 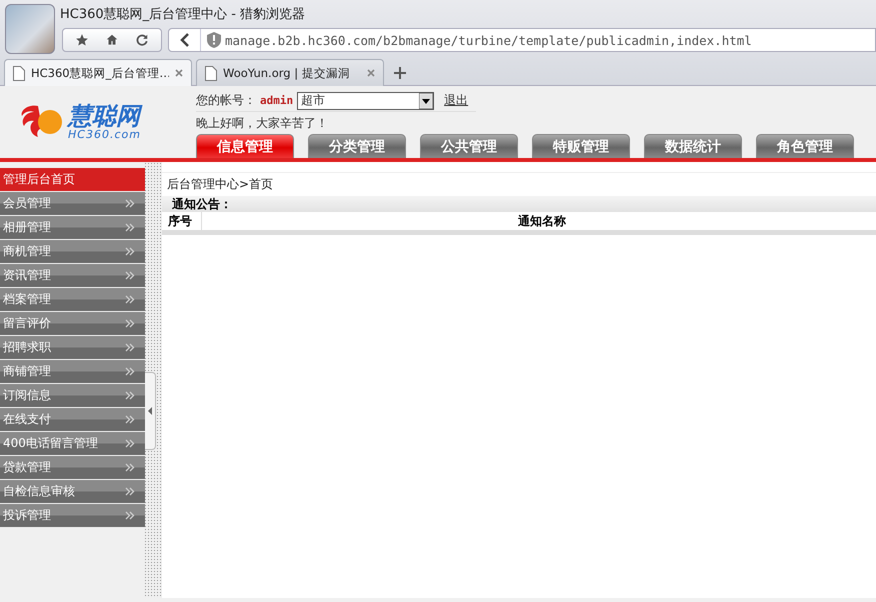 What do you see at coordinates (542, 221) in the screenshot?
I see `column-header: 通知名称` at bounding box center [542, 221].